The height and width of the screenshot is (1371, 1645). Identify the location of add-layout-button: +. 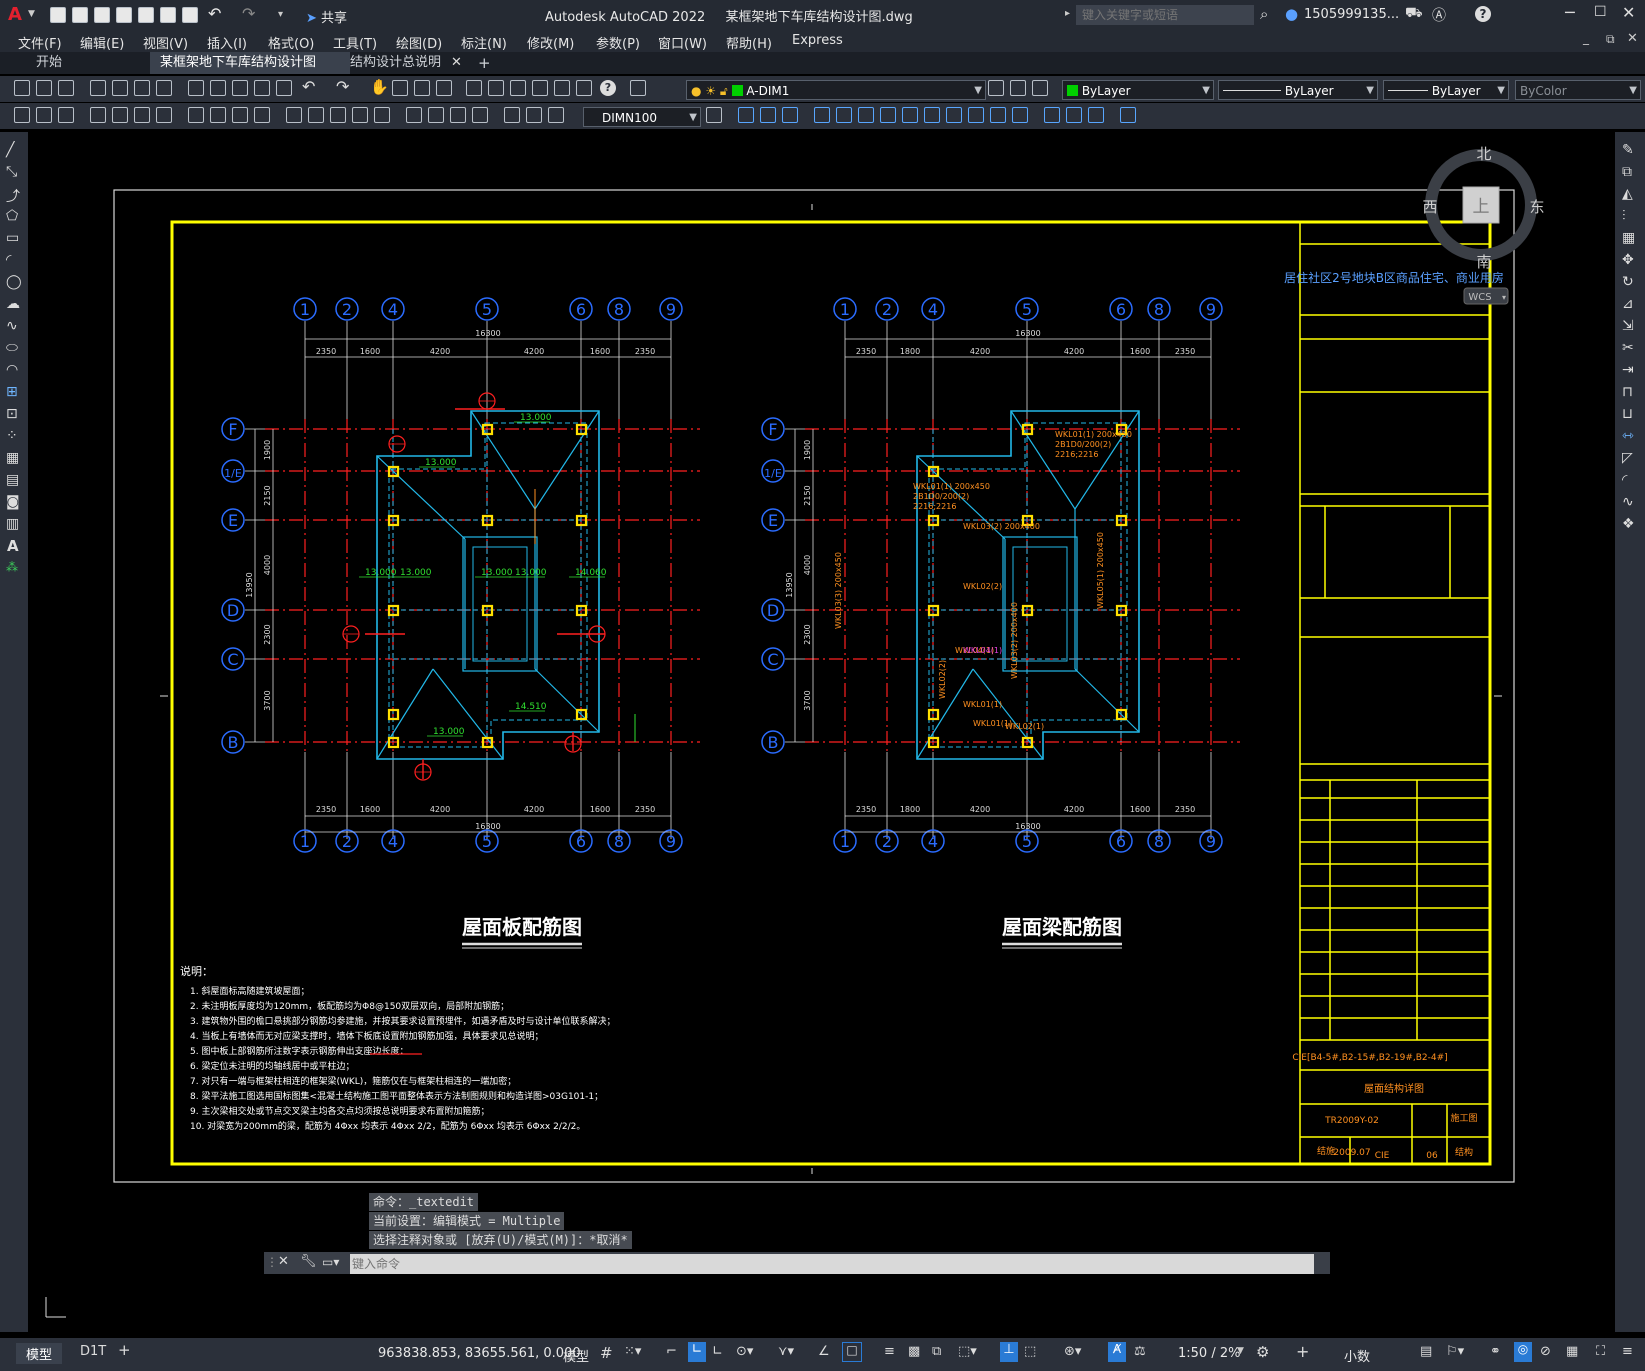
(124, 1350).